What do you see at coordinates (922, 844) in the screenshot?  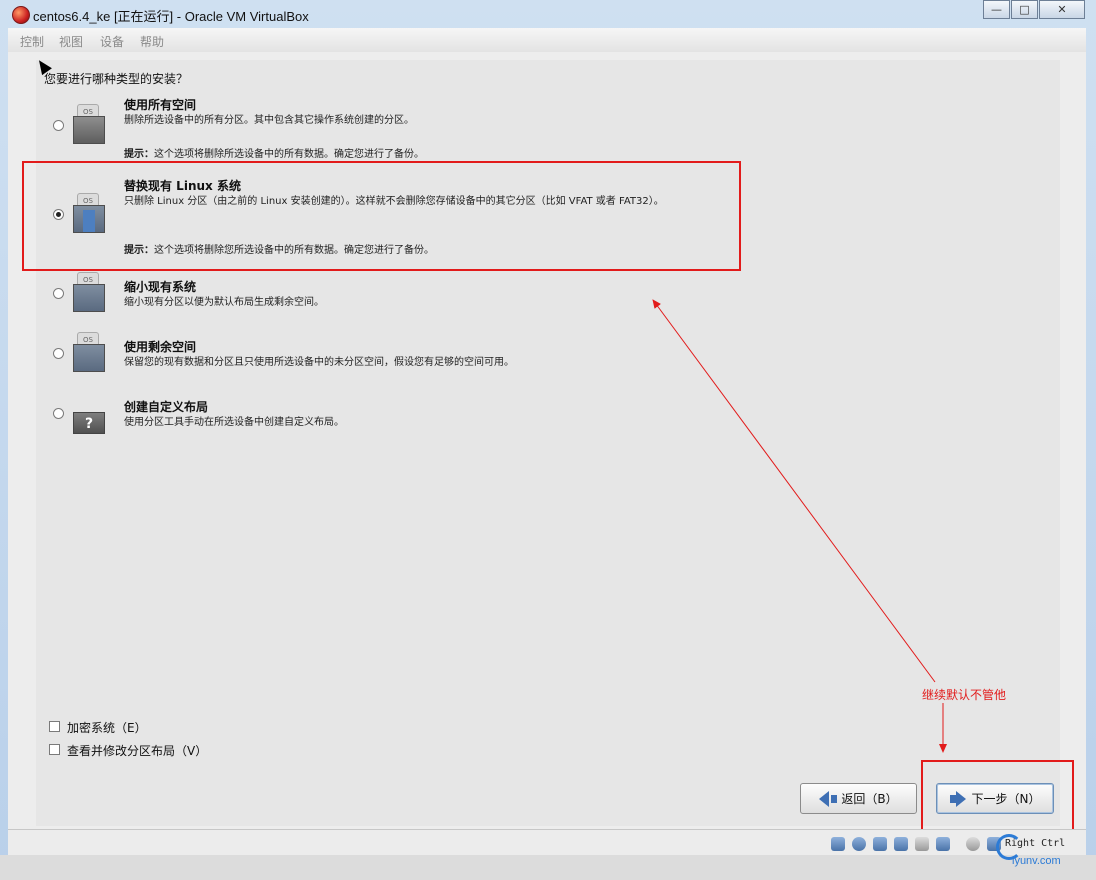 I see `shared-folder-icon` at bounding box center [922, 844].